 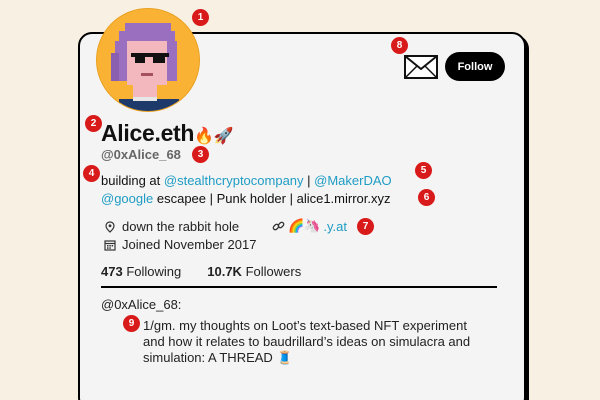 I want to click on following-stat: 473 Following, so click(x=141, y=271).